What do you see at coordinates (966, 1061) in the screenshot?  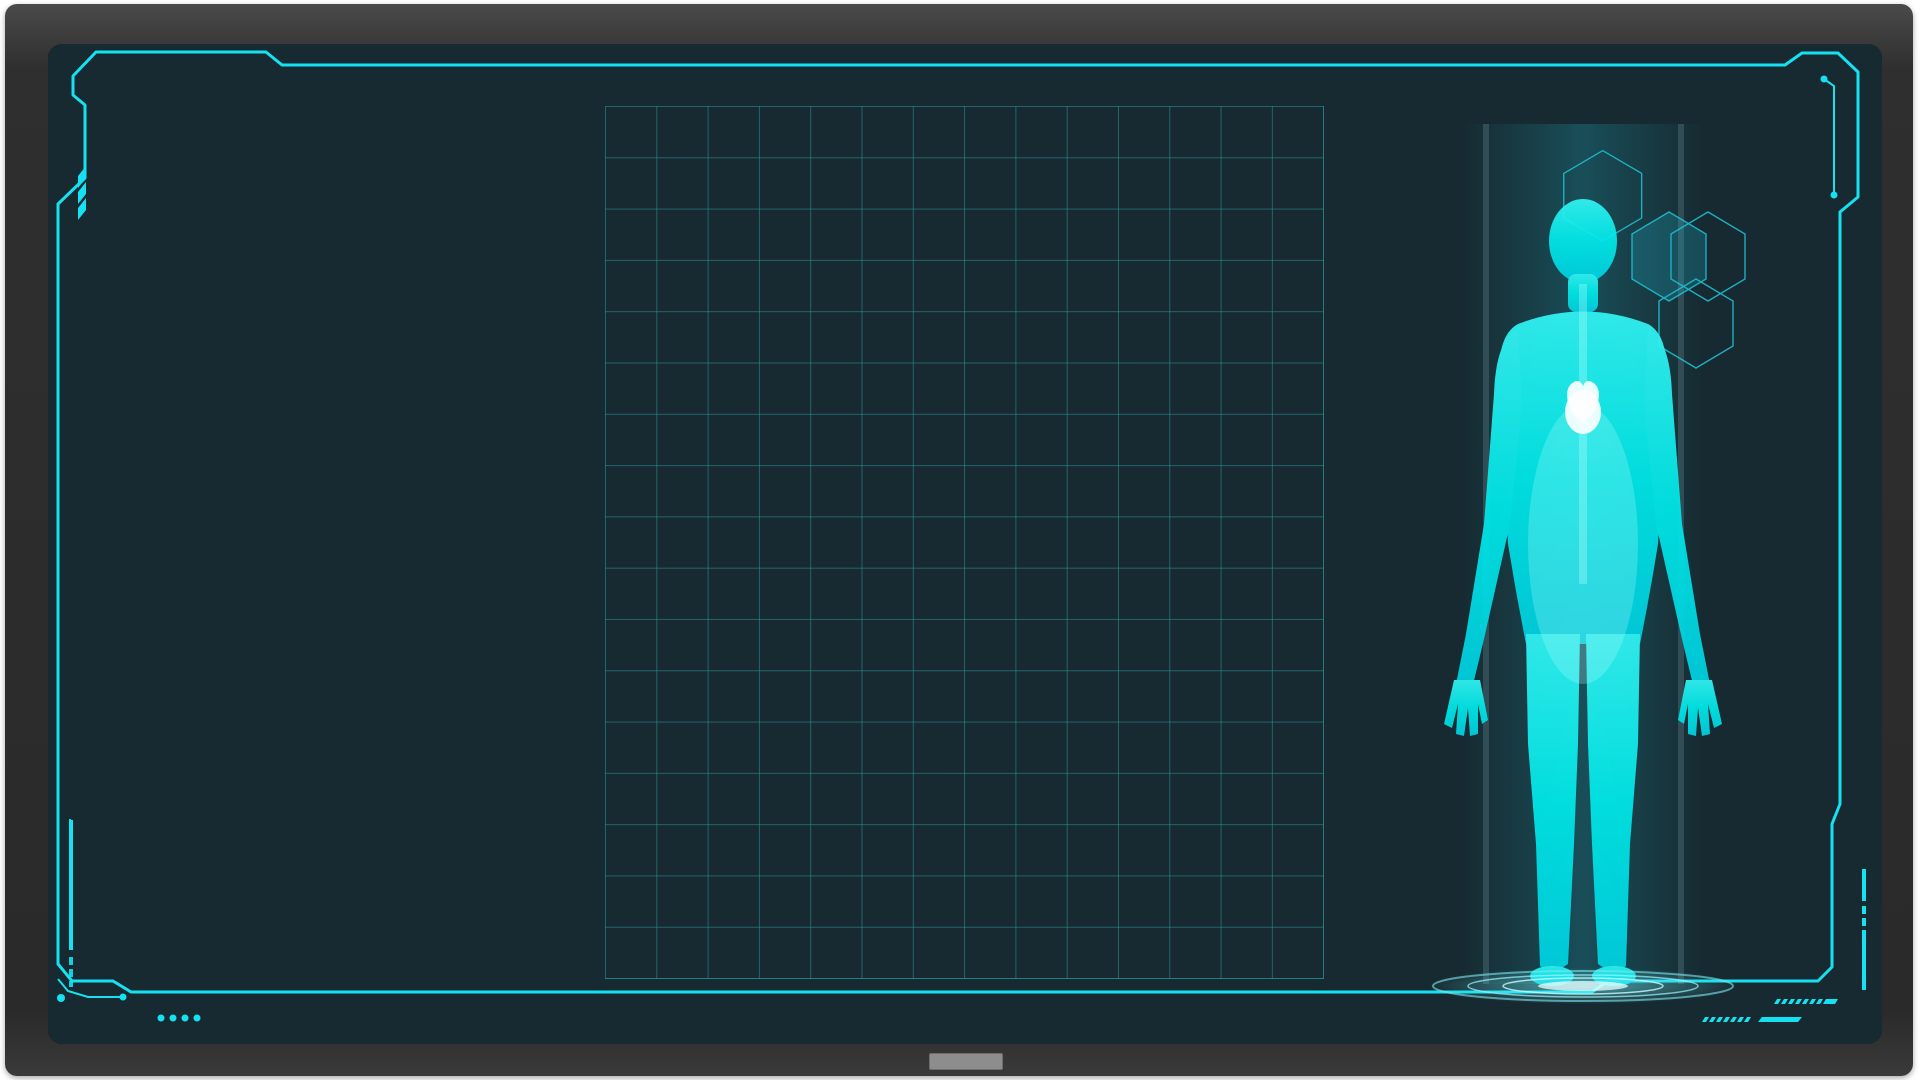 I see `home-indicator` at bounding box center [966, 1061].